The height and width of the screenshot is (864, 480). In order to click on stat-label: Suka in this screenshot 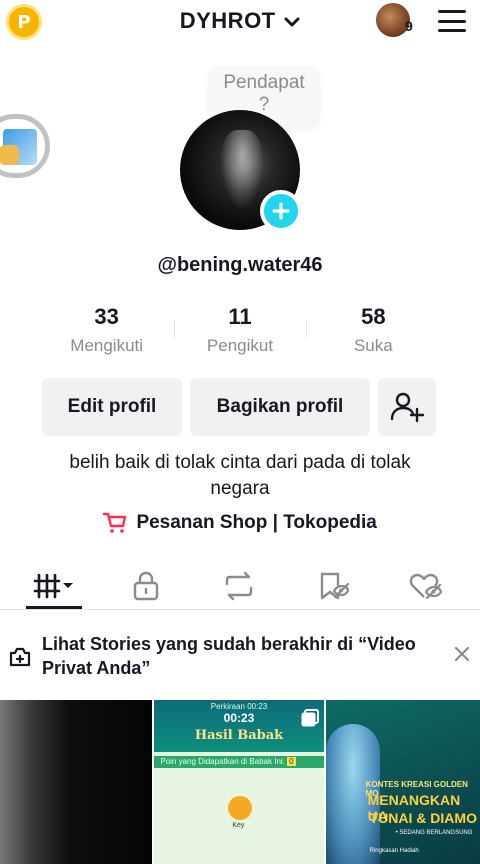, I will do `click(373, 345)`.